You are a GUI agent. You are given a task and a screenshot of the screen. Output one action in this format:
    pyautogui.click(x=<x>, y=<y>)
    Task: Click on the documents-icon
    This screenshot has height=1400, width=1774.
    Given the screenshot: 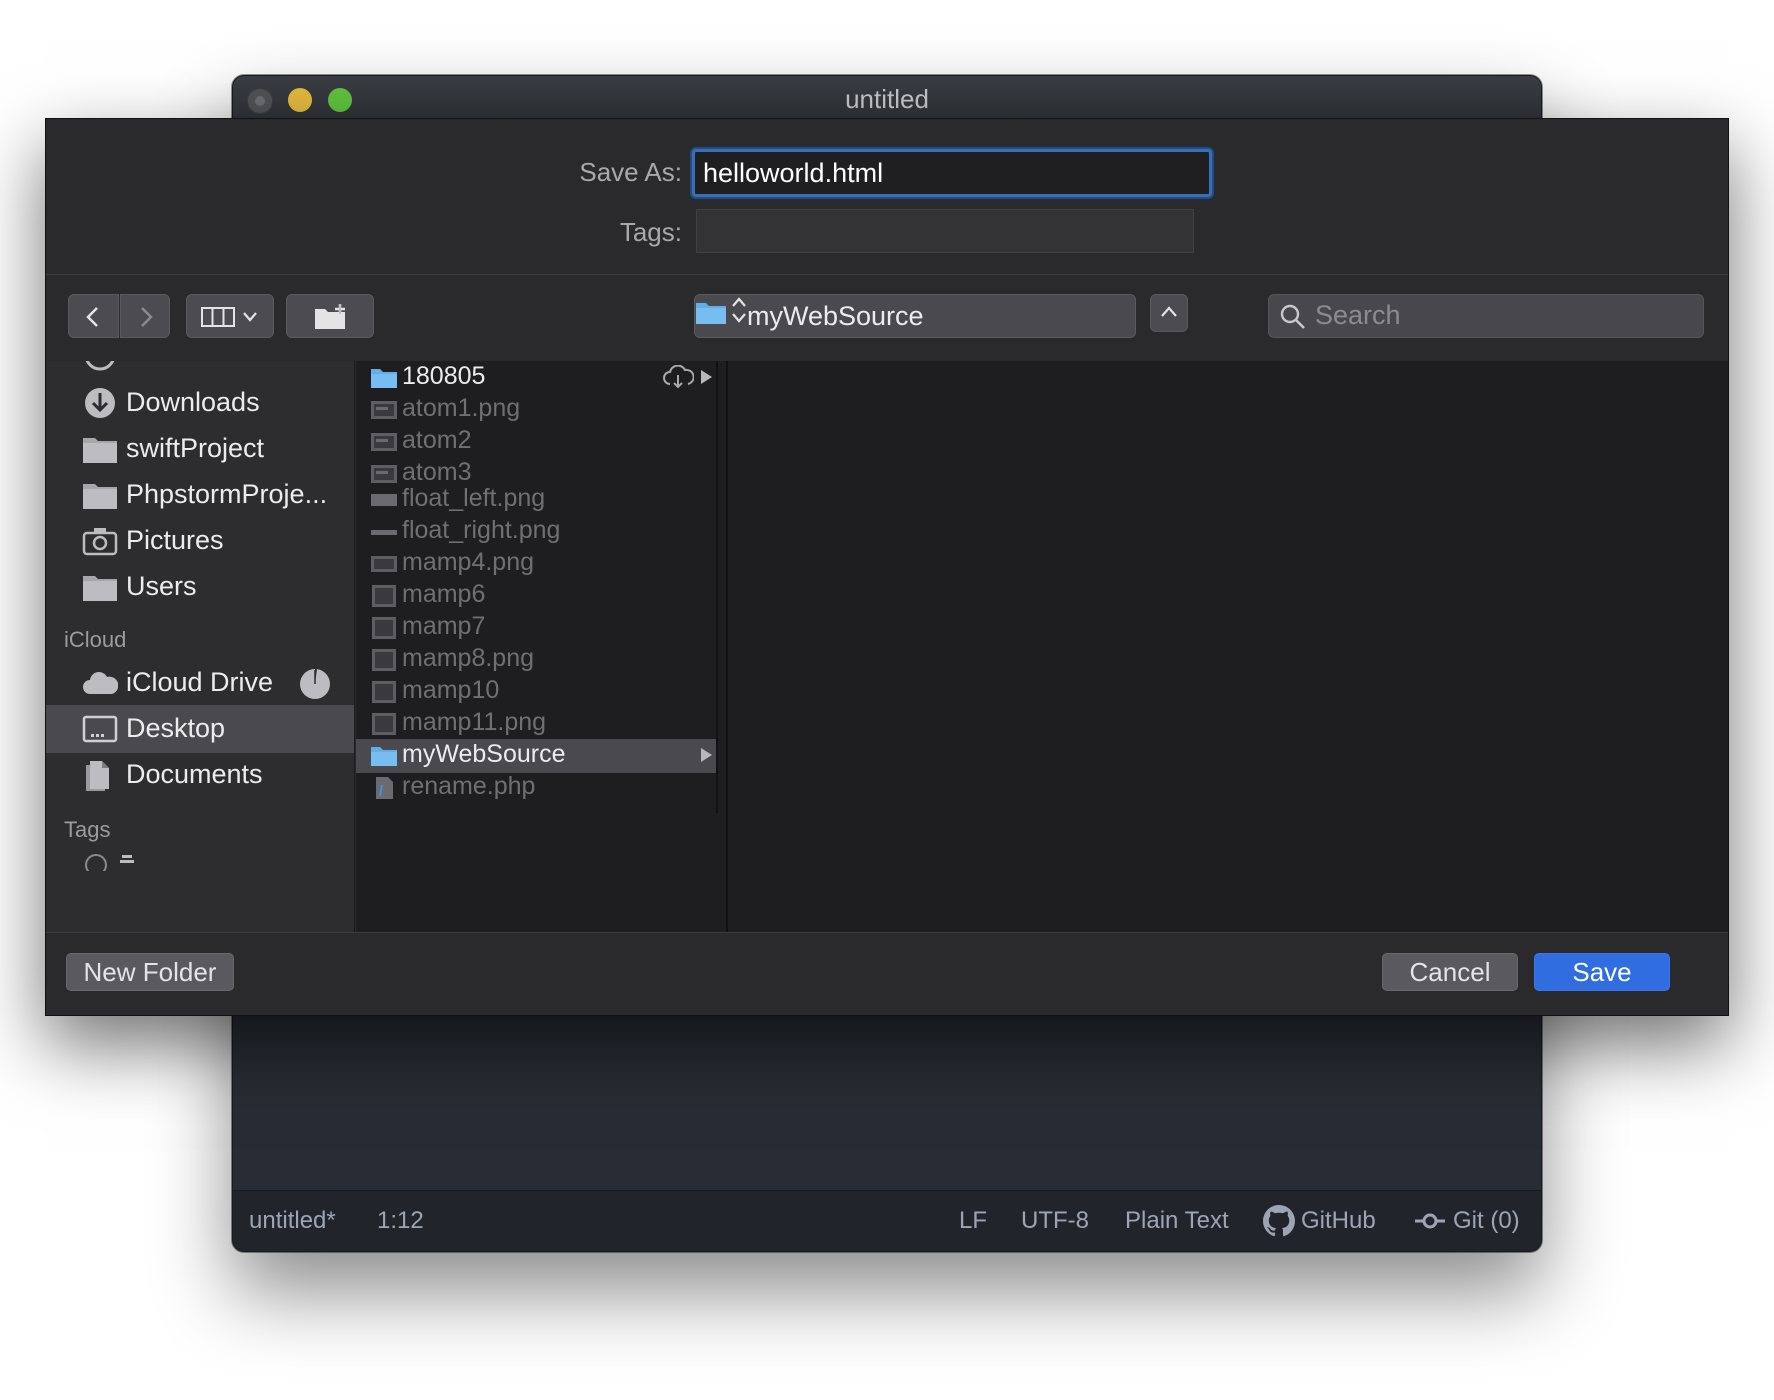 What is the action you would take?
    pyautogui.click(x=97, y=776)
    